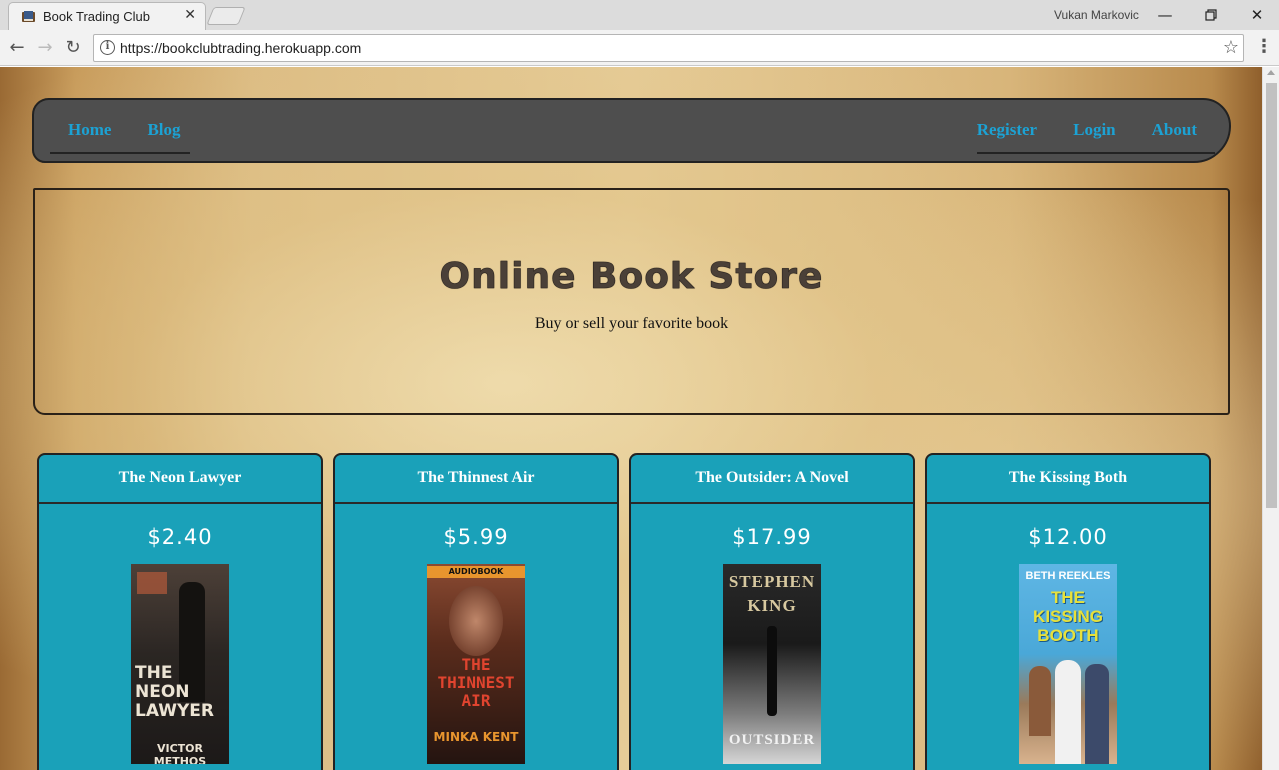 The height and width of the screenshot is (770, 1279). I want to click on back-arrow-icon: ←, so click(17, 48).